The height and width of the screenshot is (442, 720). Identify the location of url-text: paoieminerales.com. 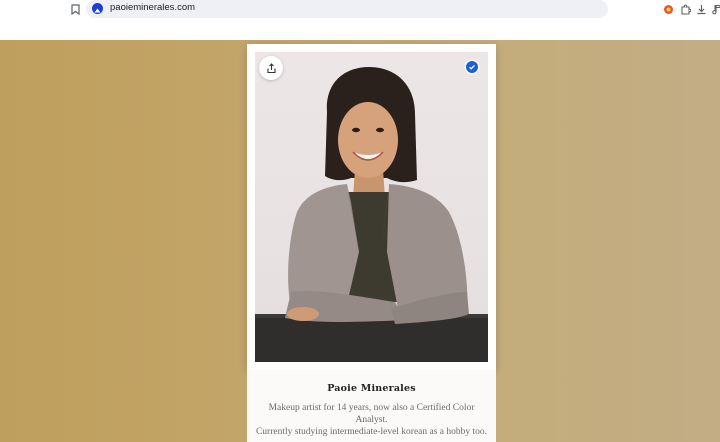
(153, 7).